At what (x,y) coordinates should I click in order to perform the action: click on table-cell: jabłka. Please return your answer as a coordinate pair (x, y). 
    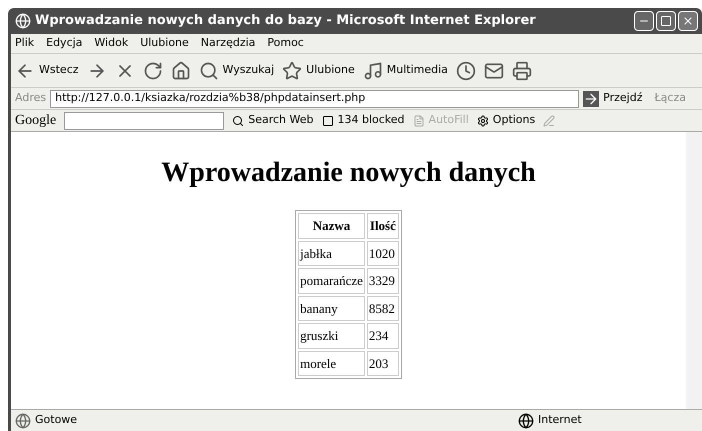
    Looking at the image, I should click on (331, 253).